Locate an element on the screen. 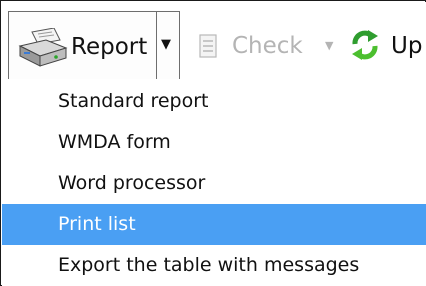  report-dropdown-button: ▼ is located at coordinates (168, 48).